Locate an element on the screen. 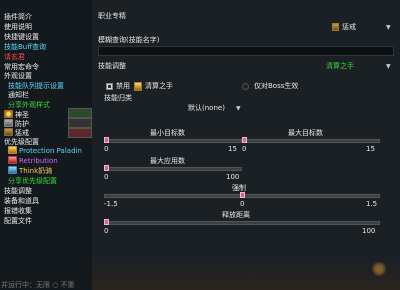  max-targets-label: 最大目标数 is located at coordinates (305, 133).